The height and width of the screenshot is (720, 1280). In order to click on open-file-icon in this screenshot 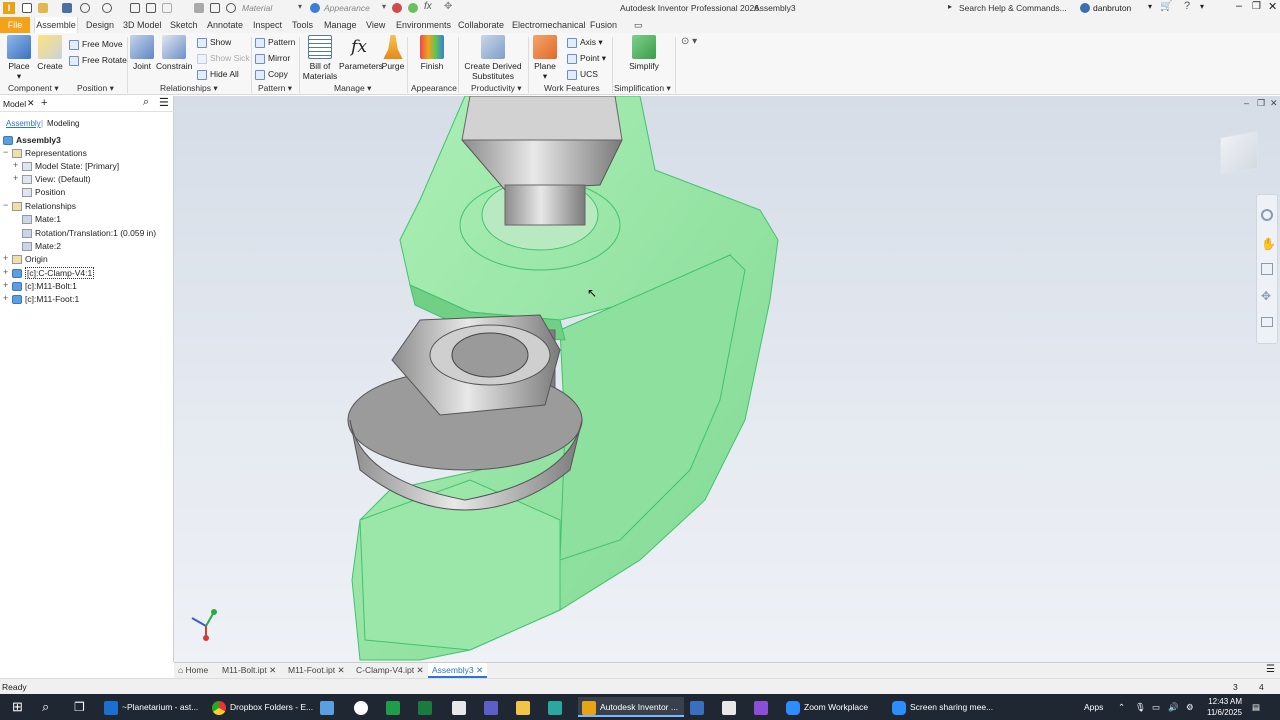, I will do `click(43, 8)`.